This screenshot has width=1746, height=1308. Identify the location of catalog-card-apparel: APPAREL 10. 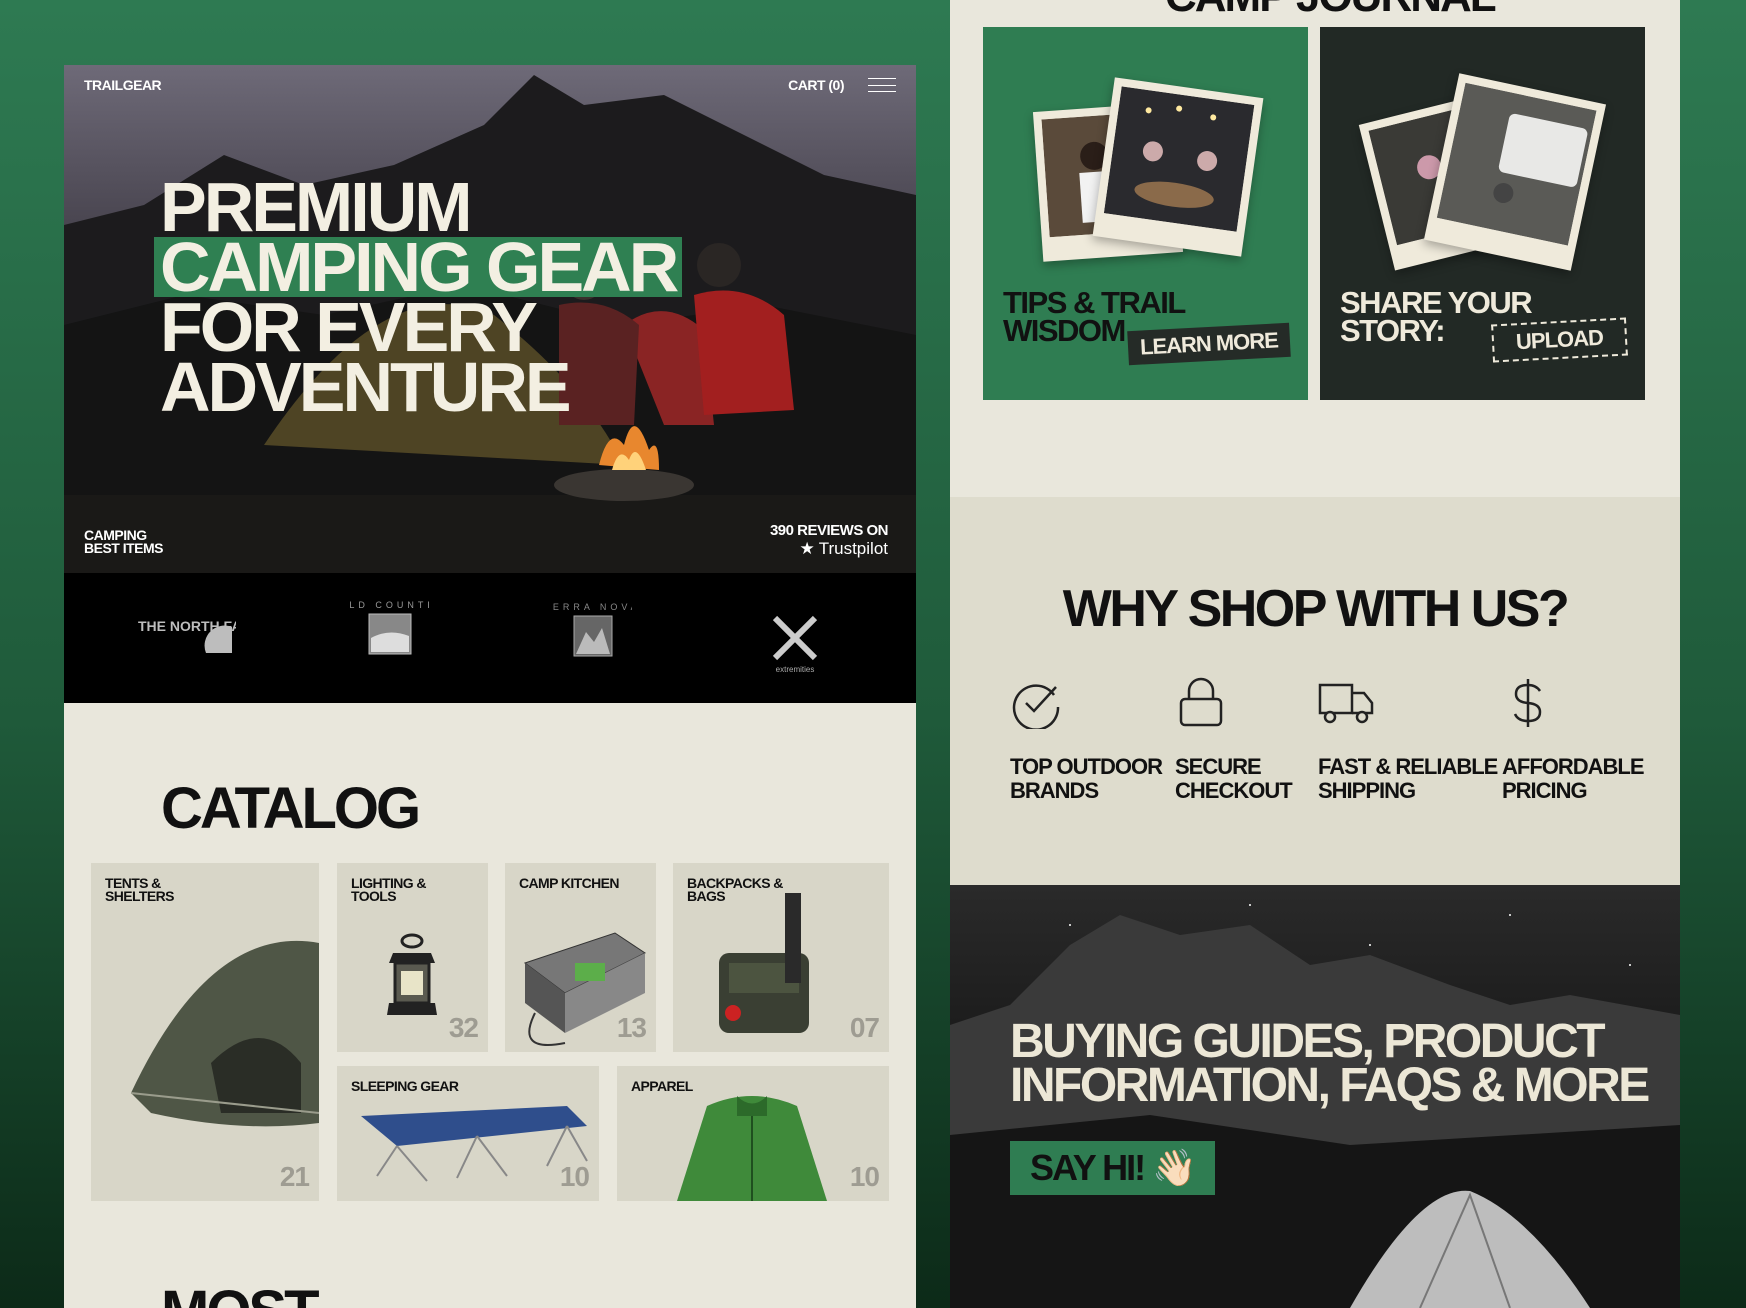
(753, 1133).